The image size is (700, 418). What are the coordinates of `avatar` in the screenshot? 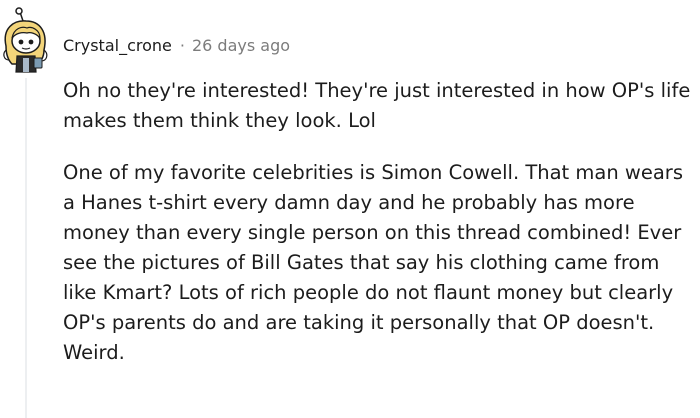 It's located at (26, 41).